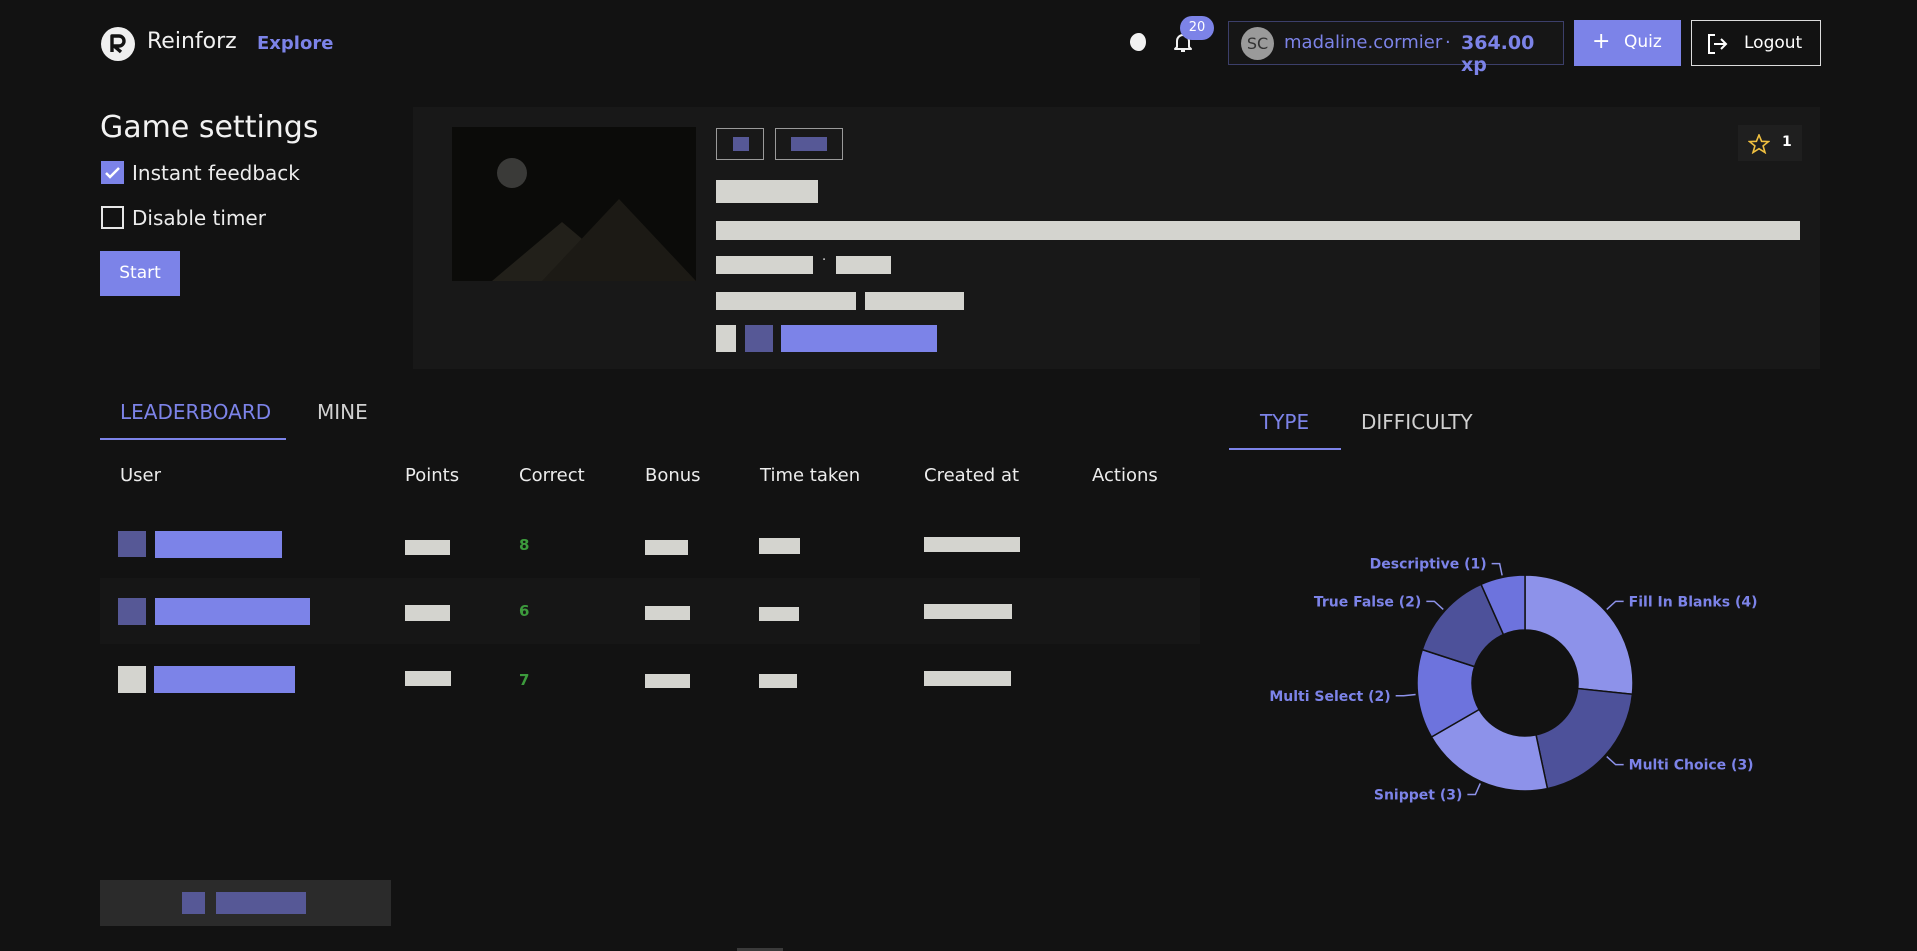 Image resolution: width=1917 pixels, height=951 pixels. I want to click on tab-mine: MINE, so click(342, 412).